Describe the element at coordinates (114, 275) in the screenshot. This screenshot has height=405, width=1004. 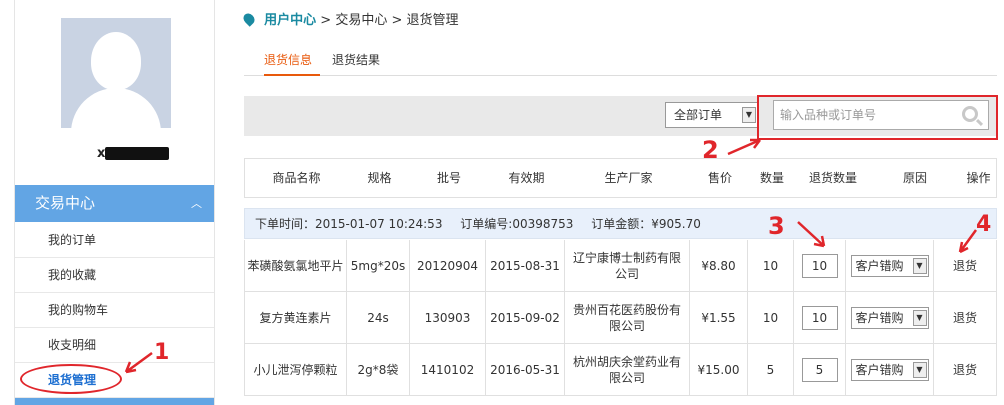
I see `sidebar-item-favorites: 我的收藏` at that location.